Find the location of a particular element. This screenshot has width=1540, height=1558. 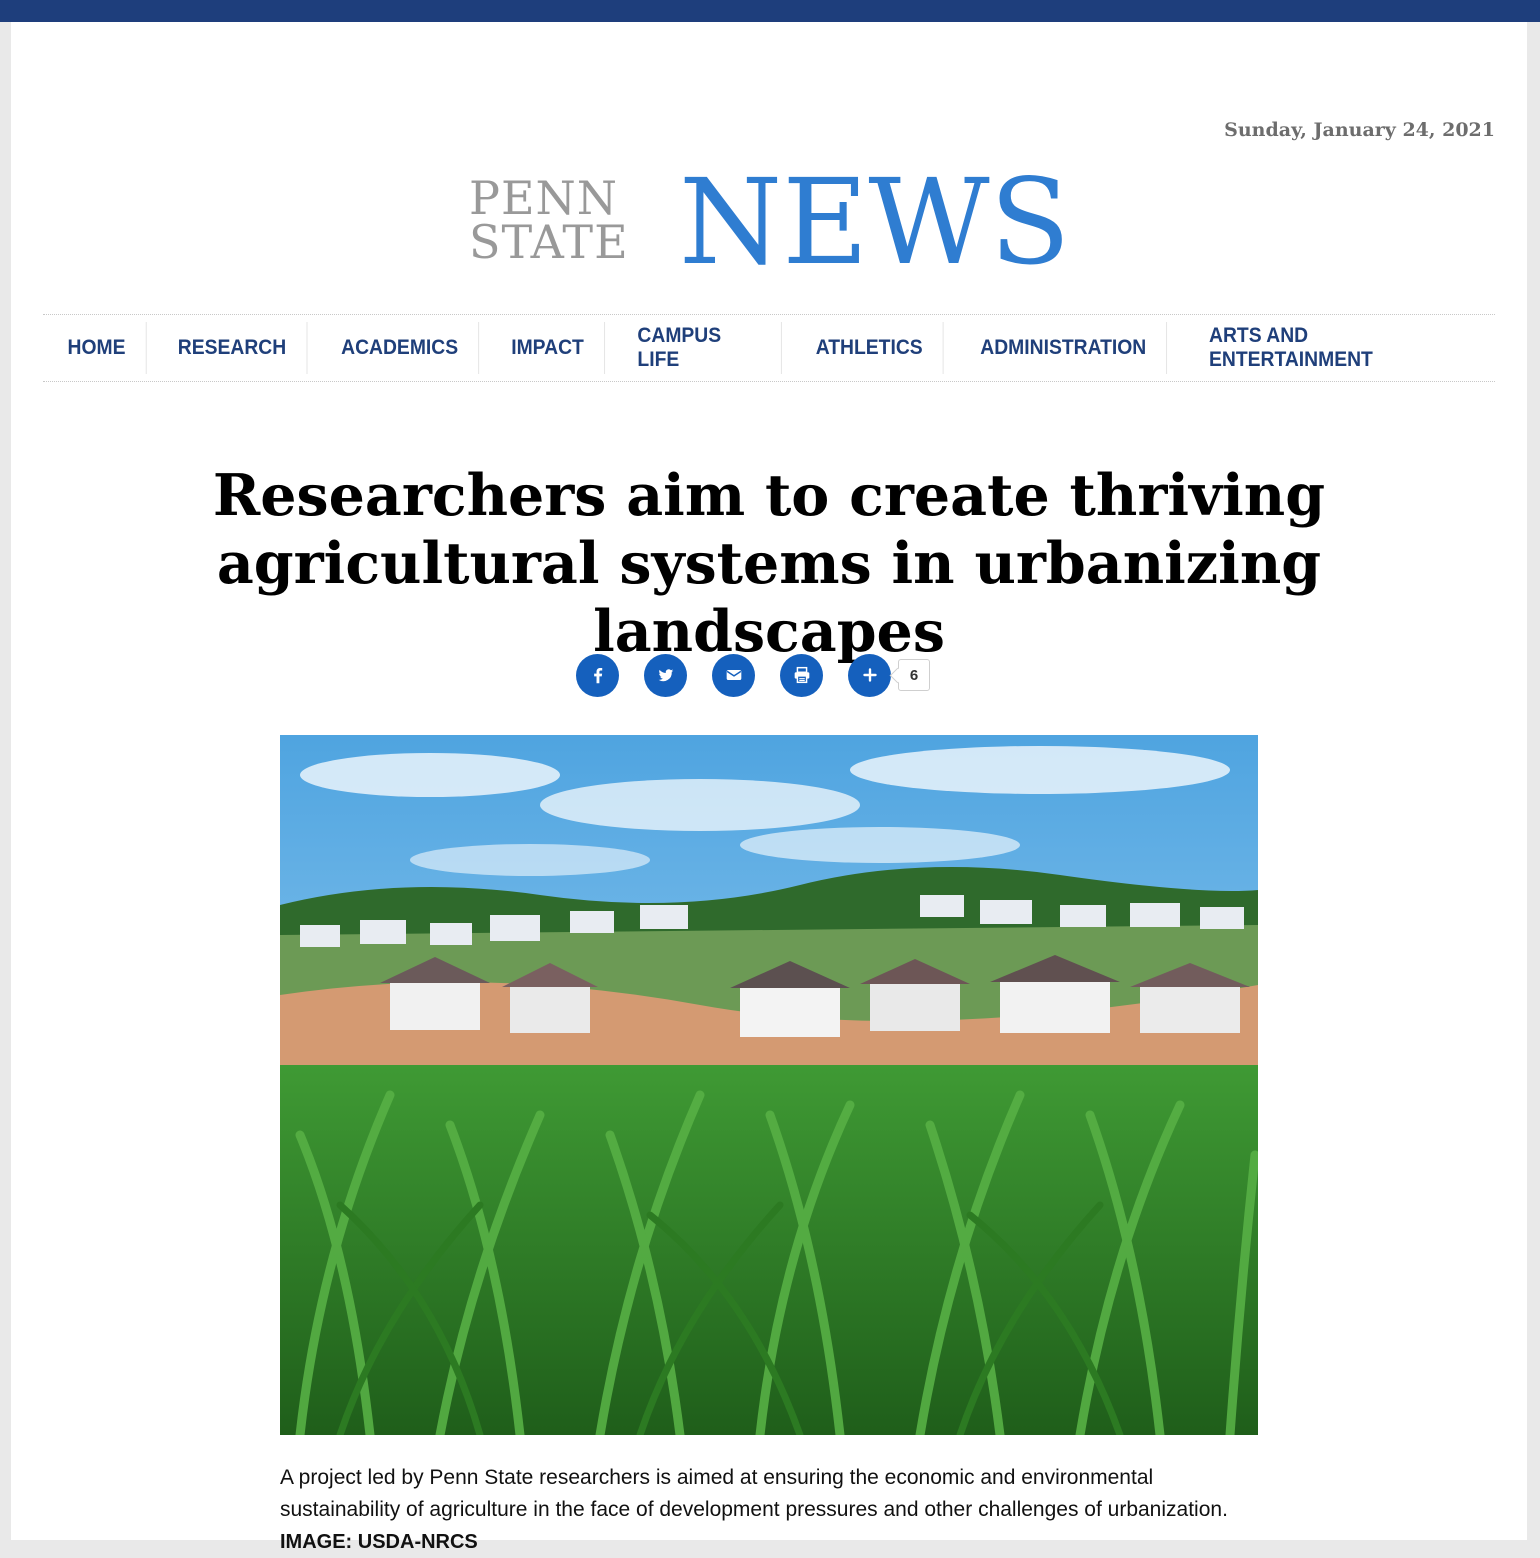

logo-penn-text: PENN is located at coordinates (544, 198).